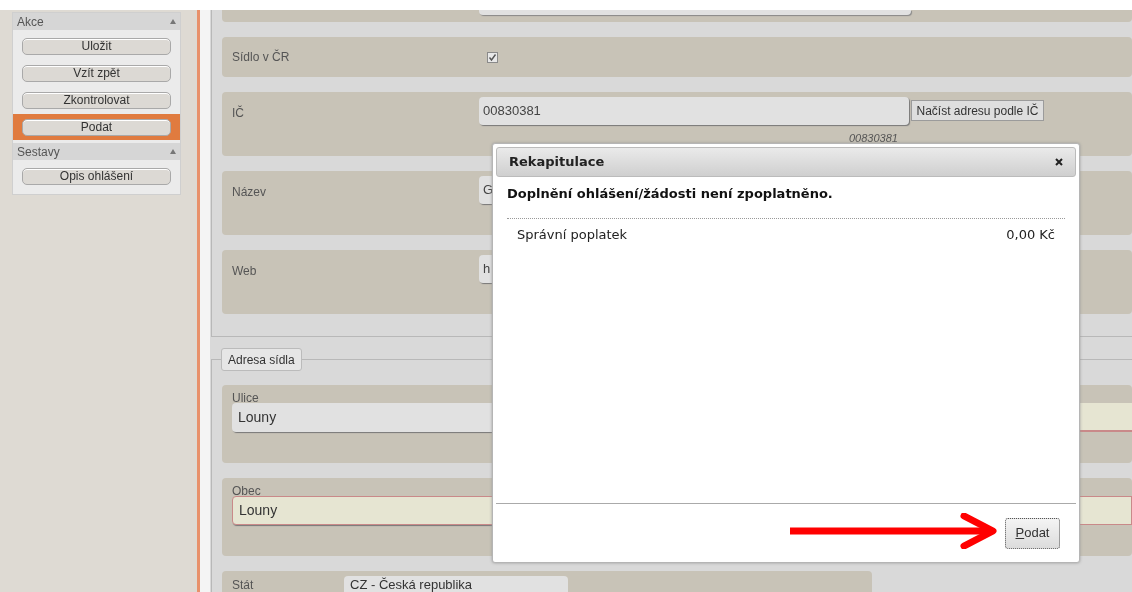 This screenshot has width=1132, height=592. Describe the element at coordinates (261, 57) in the screenshot. I see `field-label: Sídlo v ČR` at that location.